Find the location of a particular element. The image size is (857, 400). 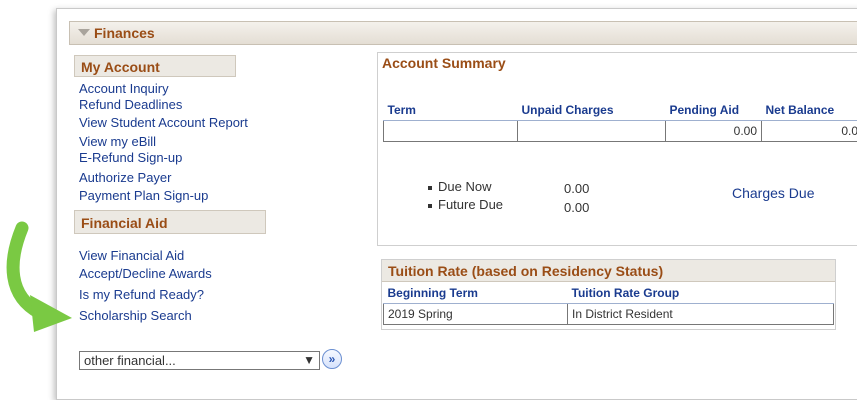

cell-pending-aid: 0.00 is located at coordinates (714, 131).